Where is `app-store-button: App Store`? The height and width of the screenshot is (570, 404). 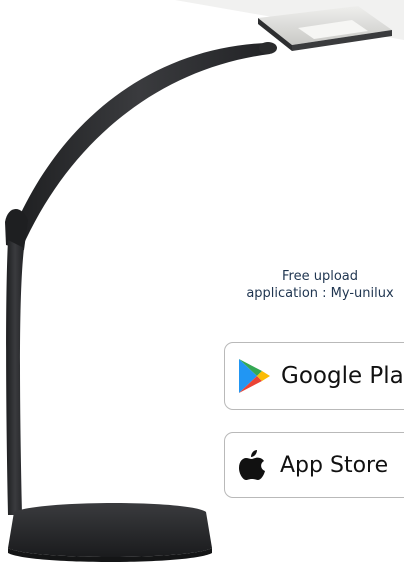 app-store-button: App Store is located at coordinates (314, 465).